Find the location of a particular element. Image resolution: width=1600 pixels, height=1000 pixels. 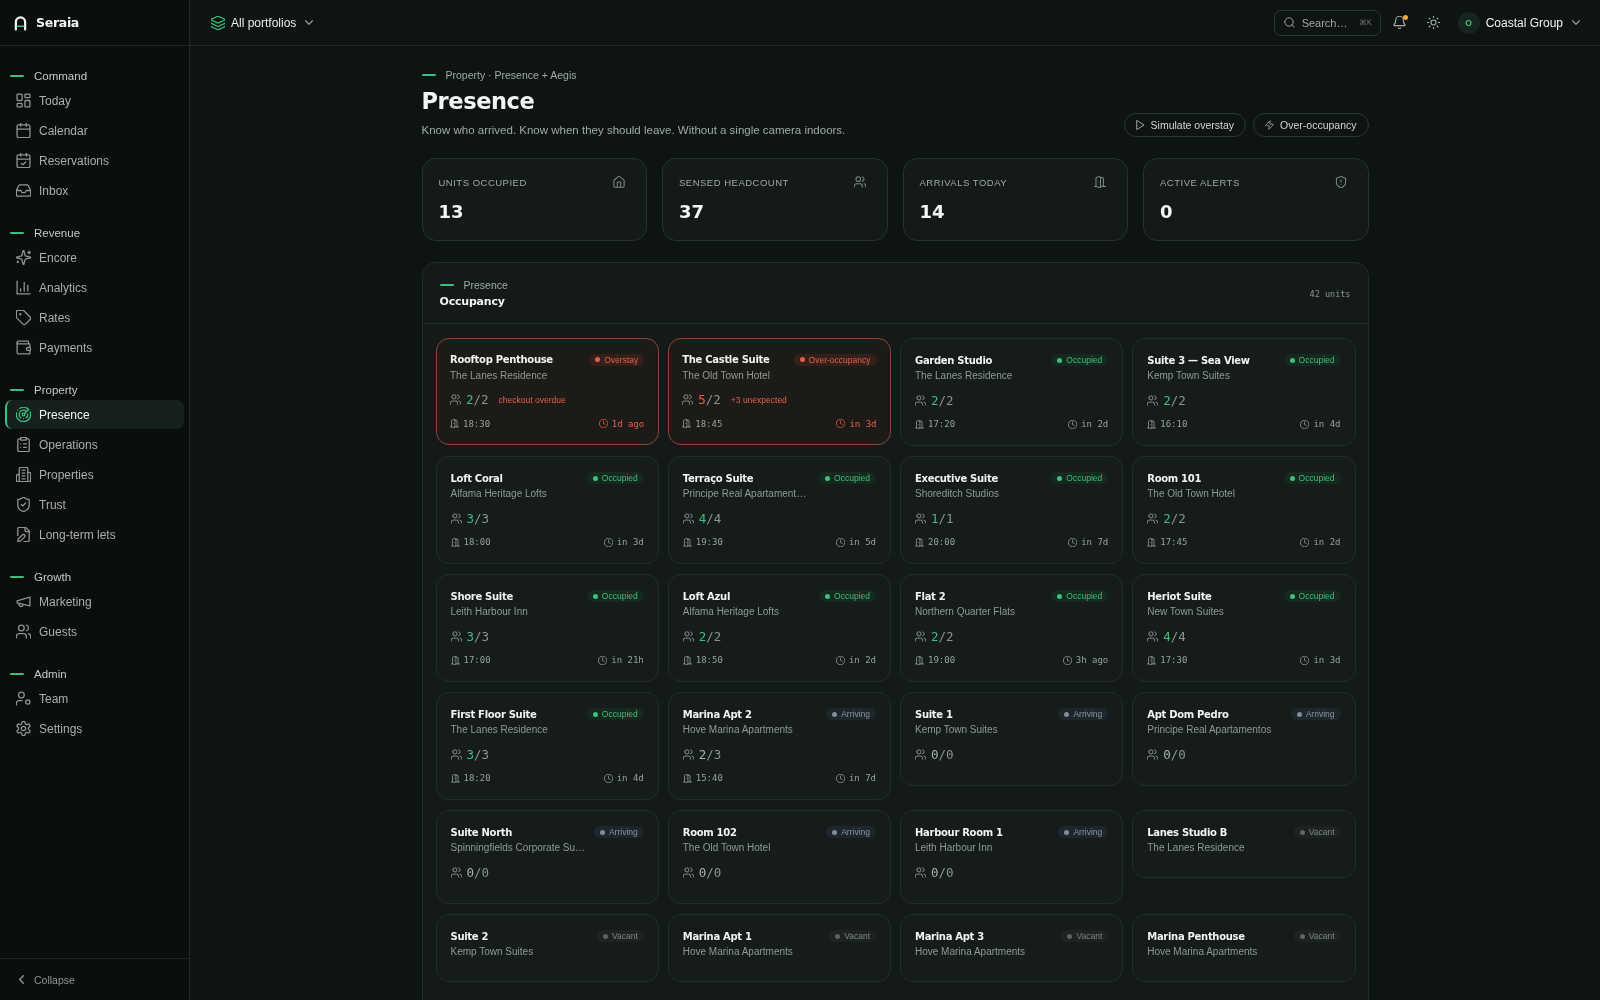

settings-icon is located at coordinates (23, 728).